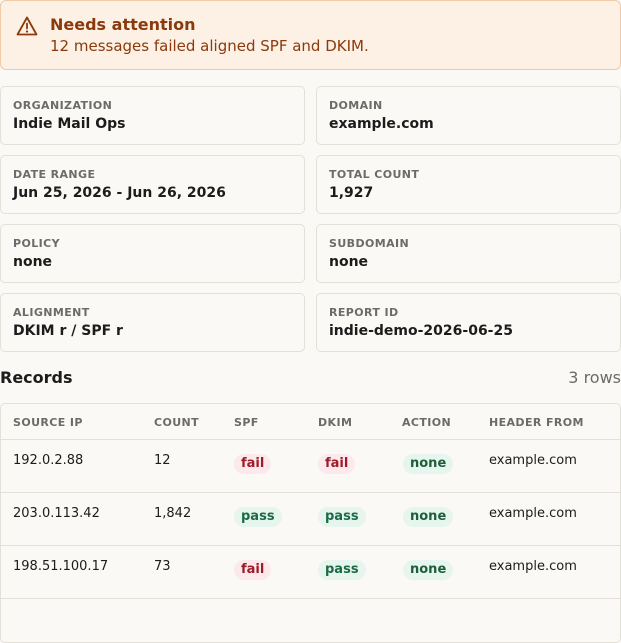 The image size is (621, 643). What do you see at coordinates (209, 46) in the screenshot?
I see `alert-message: 12 messages failed aligned SPF and DKIM.` at bounding box center [209, 46].